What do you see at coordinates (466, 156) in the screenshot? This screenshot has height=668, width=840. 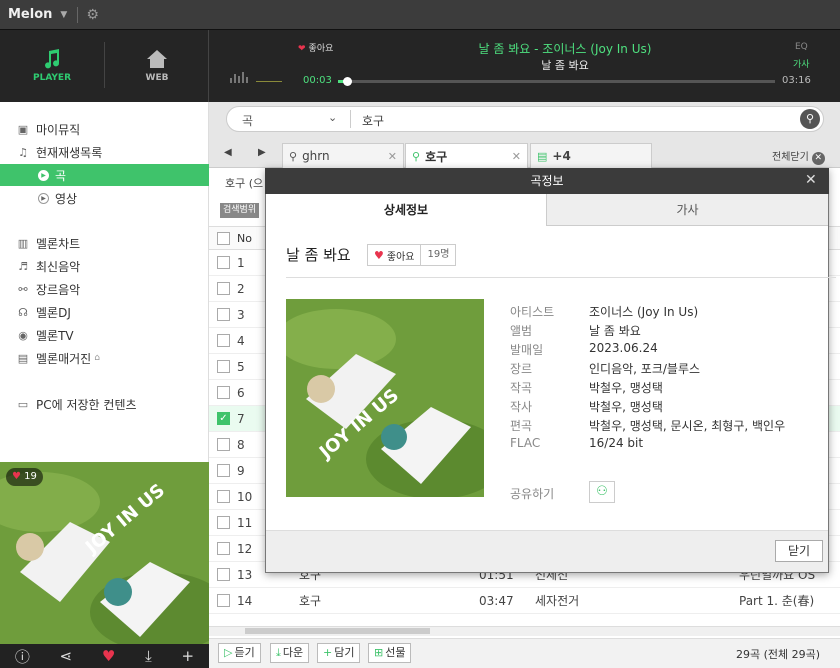 I see `tab-hogu: ⚲ 호구 ✕` at bounding box center [466, 156].